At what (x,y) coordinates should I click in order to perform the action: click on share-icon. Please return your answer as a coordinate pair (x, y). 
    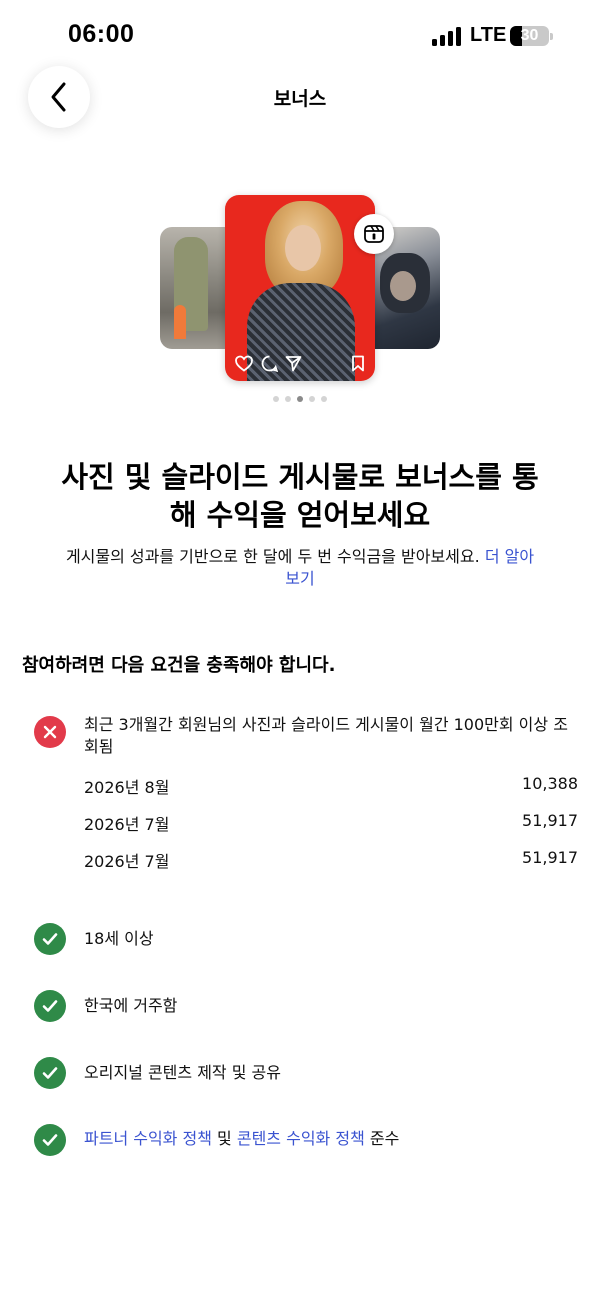
    Looking at the image, I should click on (293, 364).